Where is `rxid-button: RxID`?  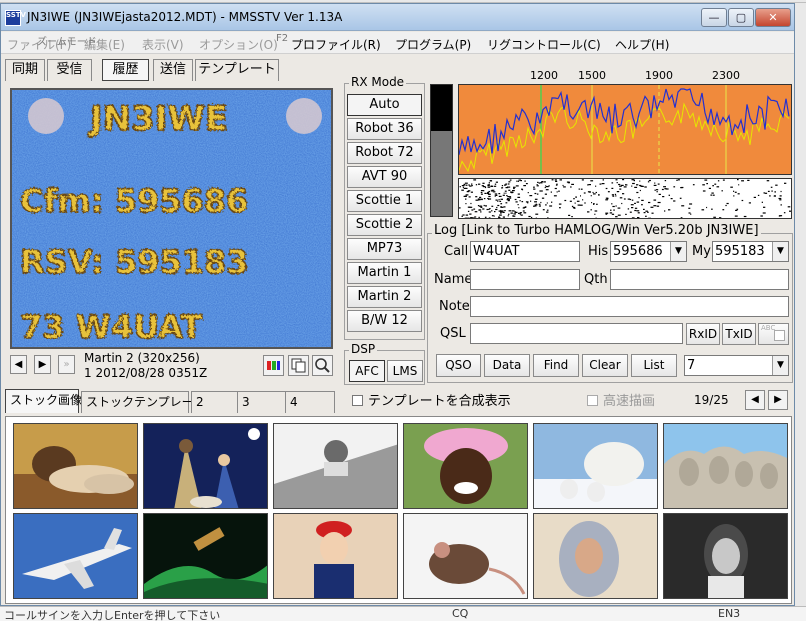
rxid-button: RxID is located at coordinates (703, 334).